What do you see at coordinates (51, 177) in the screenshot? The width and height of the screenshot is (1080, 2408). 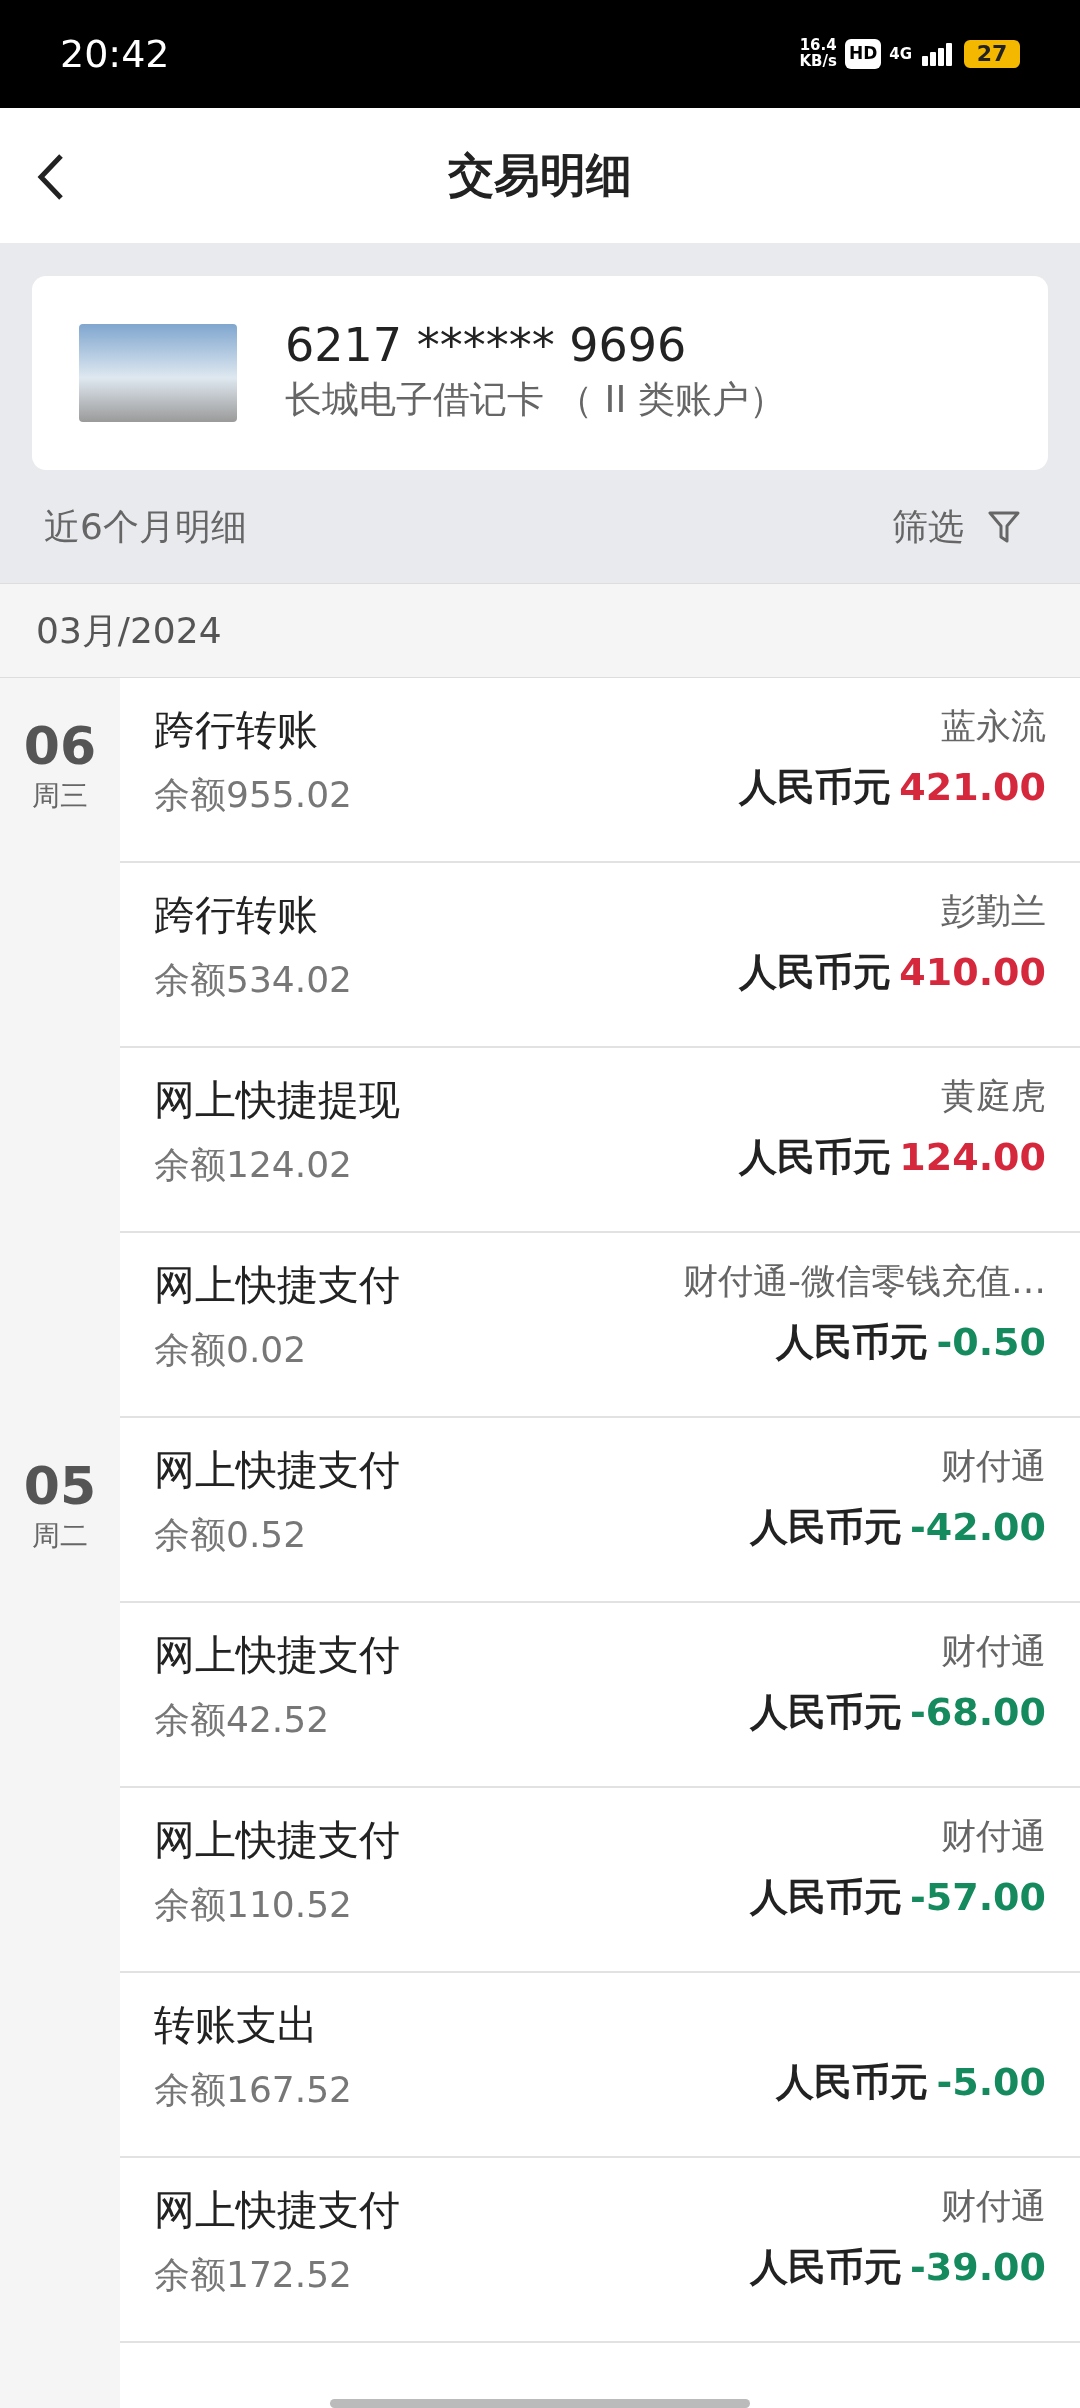 I see `back-icon` at bounding box center [51, 177].